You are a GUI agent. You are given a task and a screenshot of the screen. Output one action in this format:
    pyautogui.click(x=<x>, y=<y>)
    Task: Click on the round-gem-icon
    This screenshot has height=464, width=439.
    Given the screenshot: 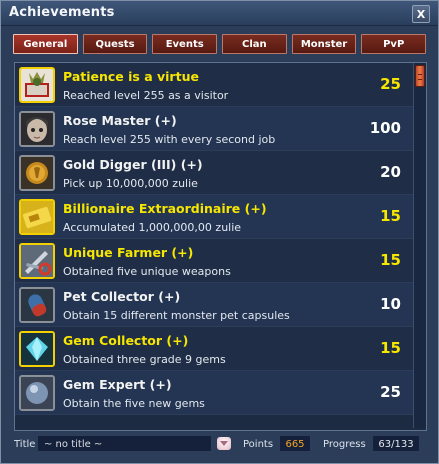 What is the action you would take?
    pyautogui.click(x=37, y=393)
    